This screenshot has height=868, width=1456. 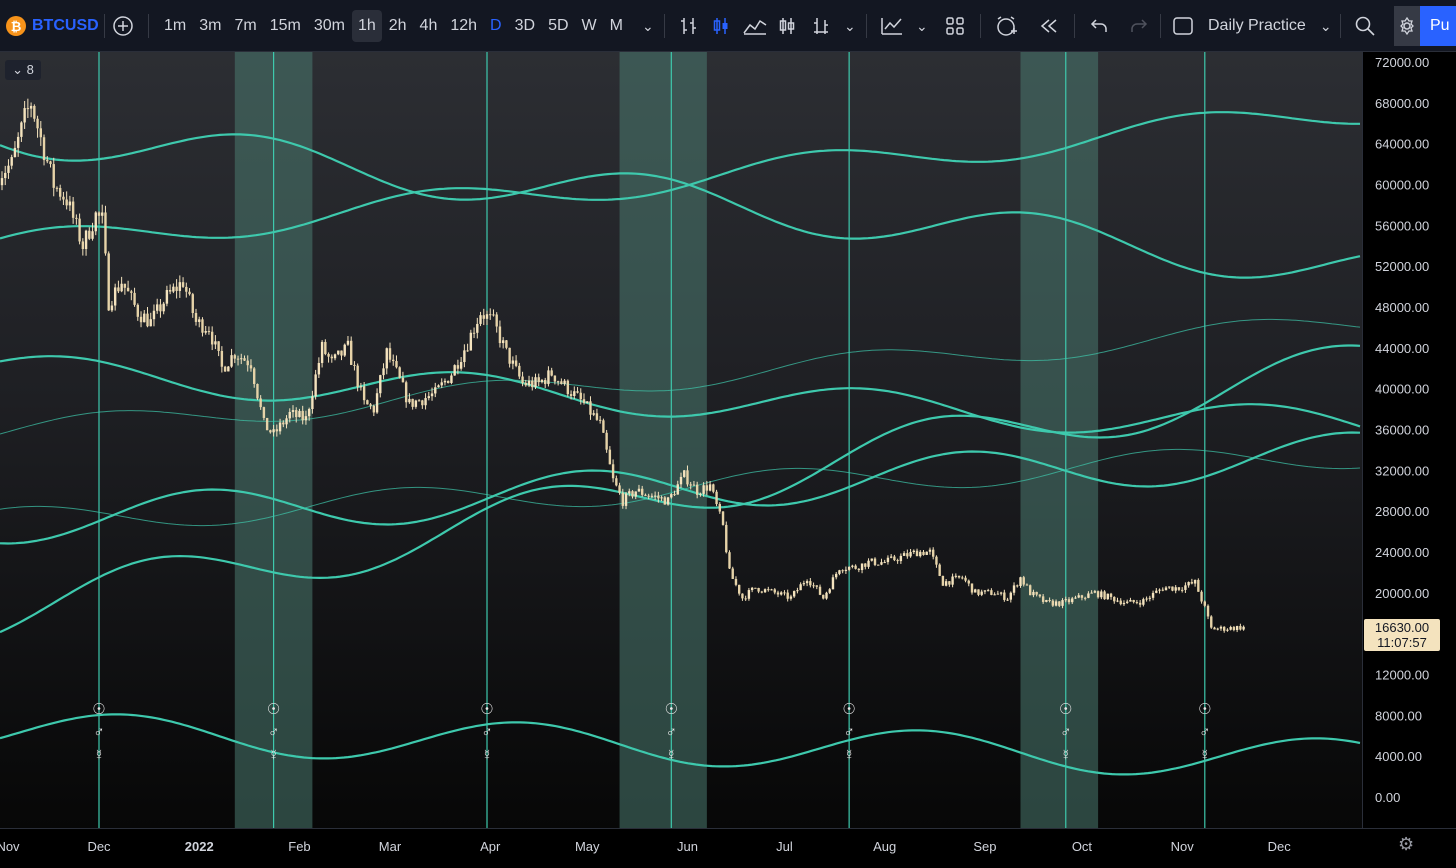 What do you see at coordinates (525, 26) in the screenshot?
I see `timeframe-3d: 3D` at bounding box center [525, 26].